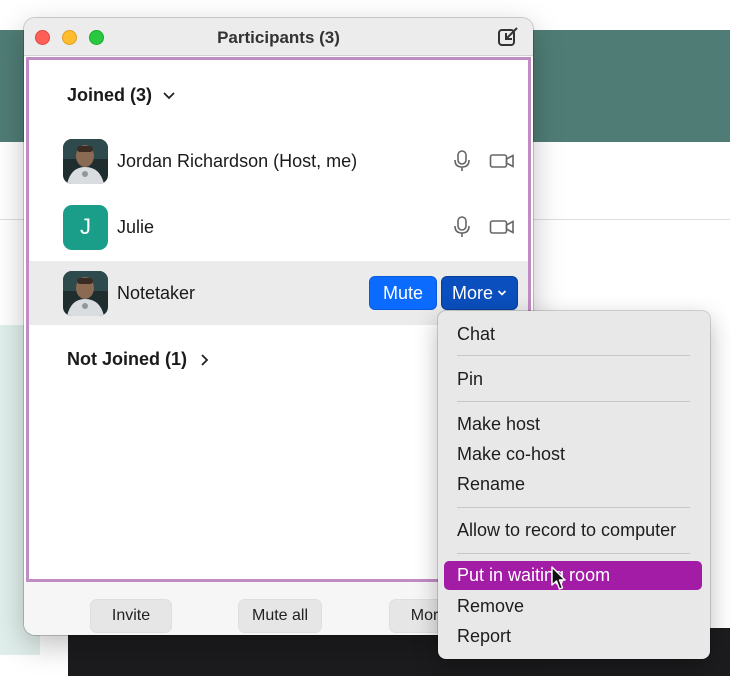 Image resolution: width=730 pixels, height=676 pixels. What do you see at coordinates (573, 424) in the screenshot?
I see `menu-item-make-host: Make host` at bounding box center [573, 424].